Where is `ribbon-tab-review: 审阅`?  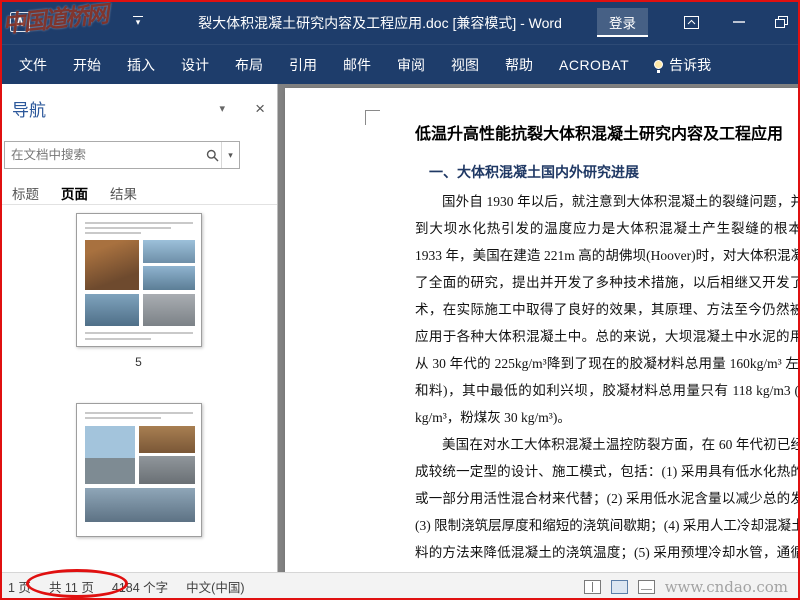
ribbon-tab-review: 审阅 is located at coordinates (411, 65).